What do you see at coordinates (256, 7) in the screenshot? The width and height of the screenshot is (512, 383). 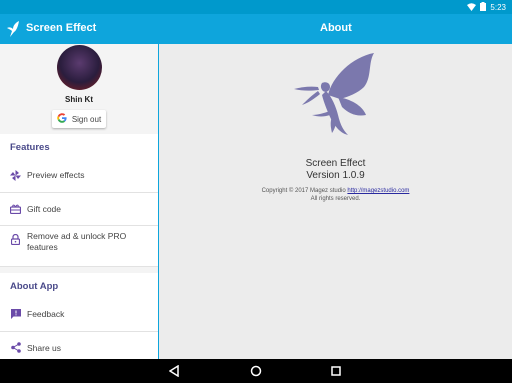 I see `status-bar: 5:23` at bounding box center [256, 7].